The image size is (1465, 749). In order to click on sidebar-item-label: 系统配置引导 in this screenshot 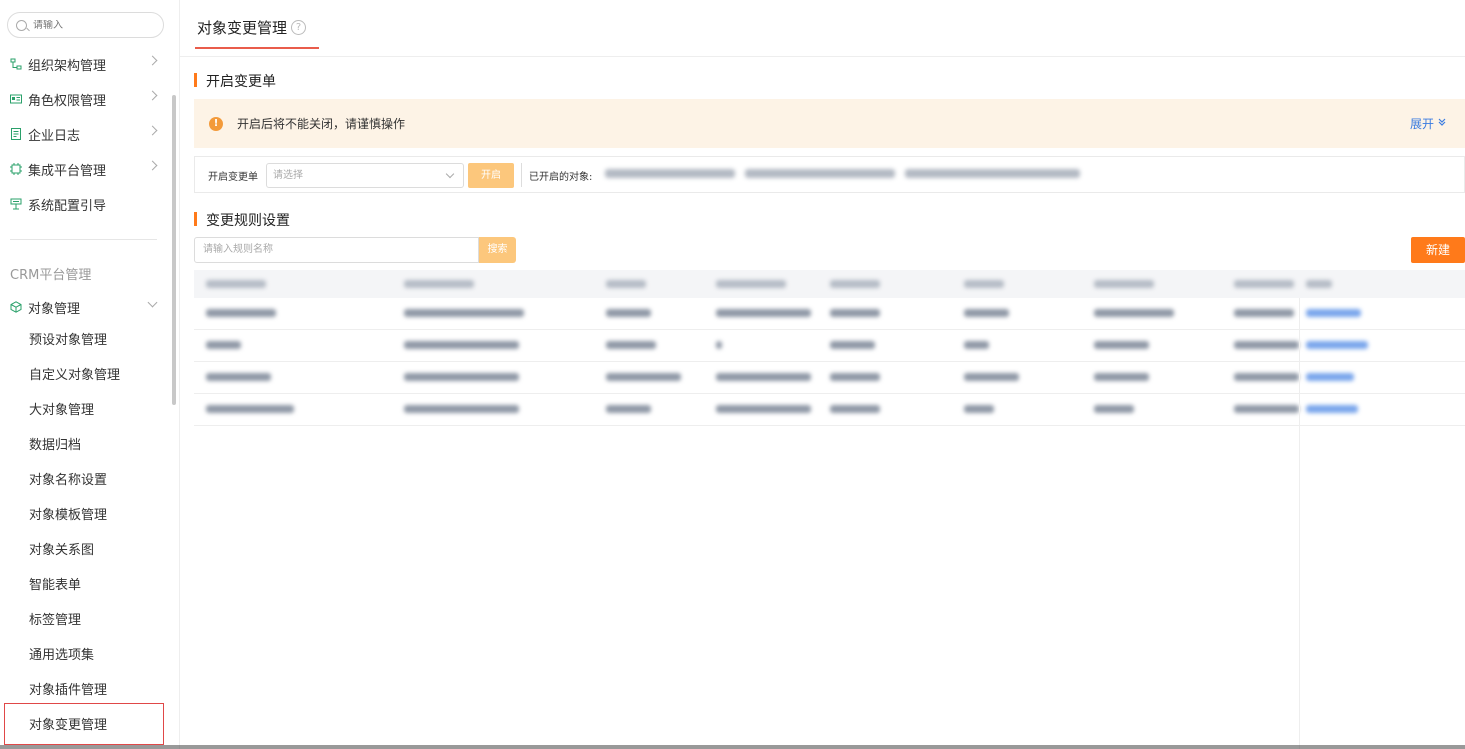, I will do `click(67, 206)`.